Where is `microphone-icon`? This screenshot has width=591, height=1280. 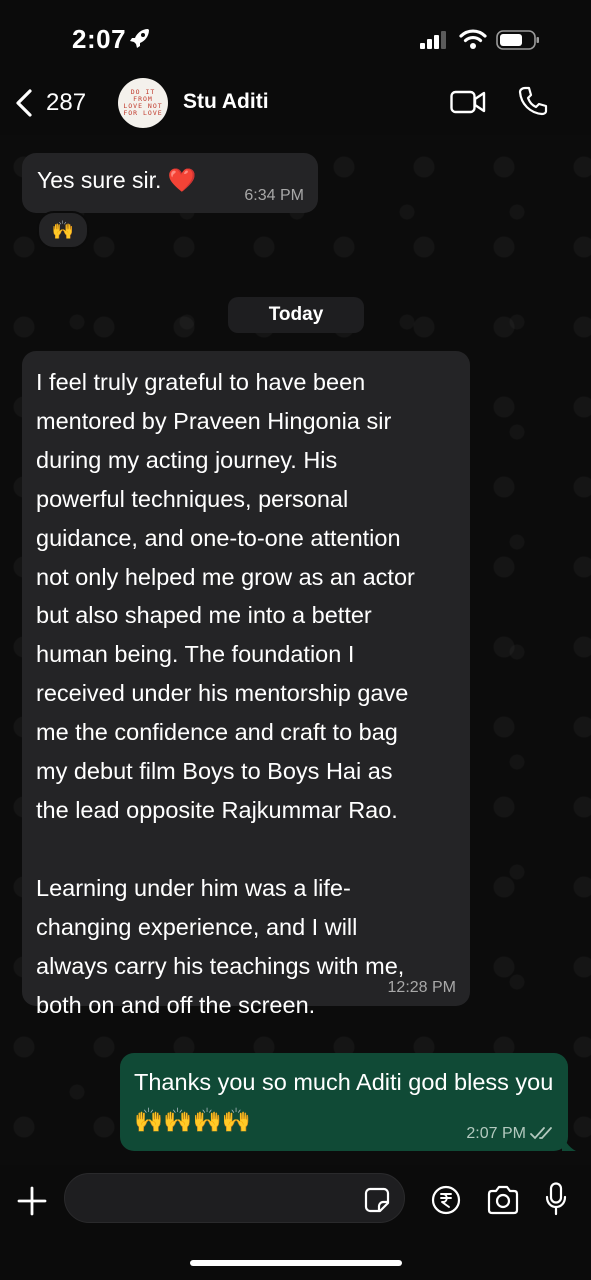
microphone-icon is located at coordinates (556, 1199).